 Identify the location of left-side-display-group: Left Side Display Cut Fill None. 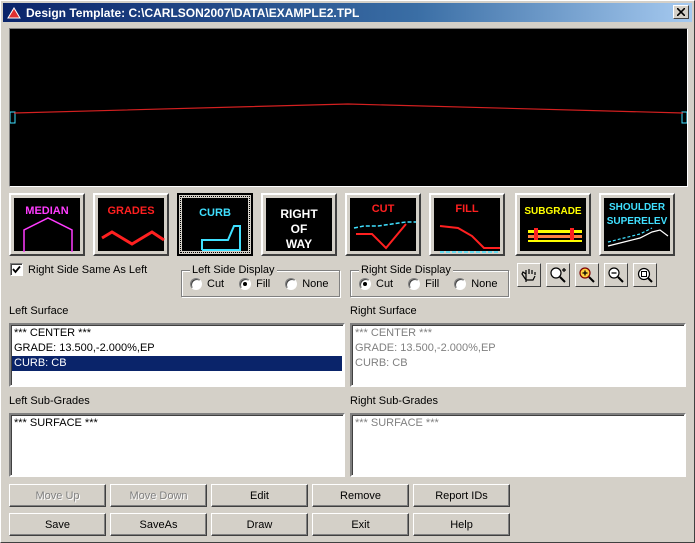
(260, 280).